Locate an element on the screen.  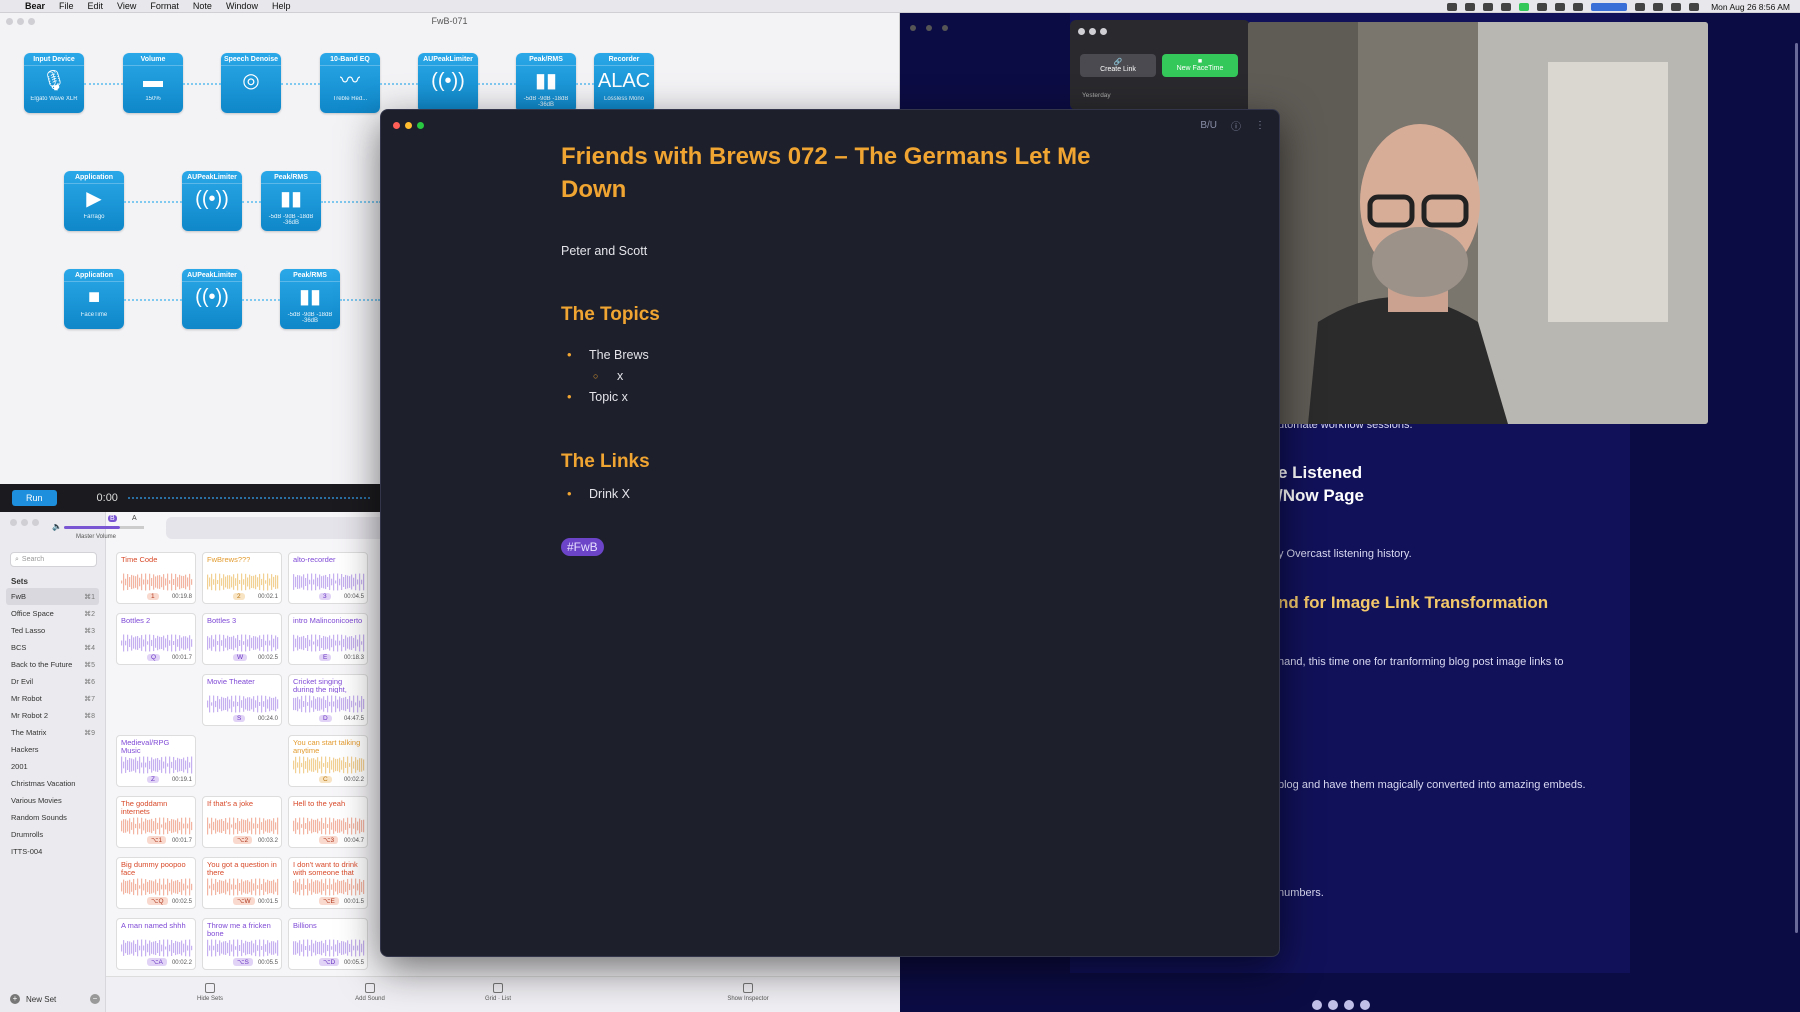
sound-tile: Billions ⌥D 00:05.5 is located at coordinates (328, 944).